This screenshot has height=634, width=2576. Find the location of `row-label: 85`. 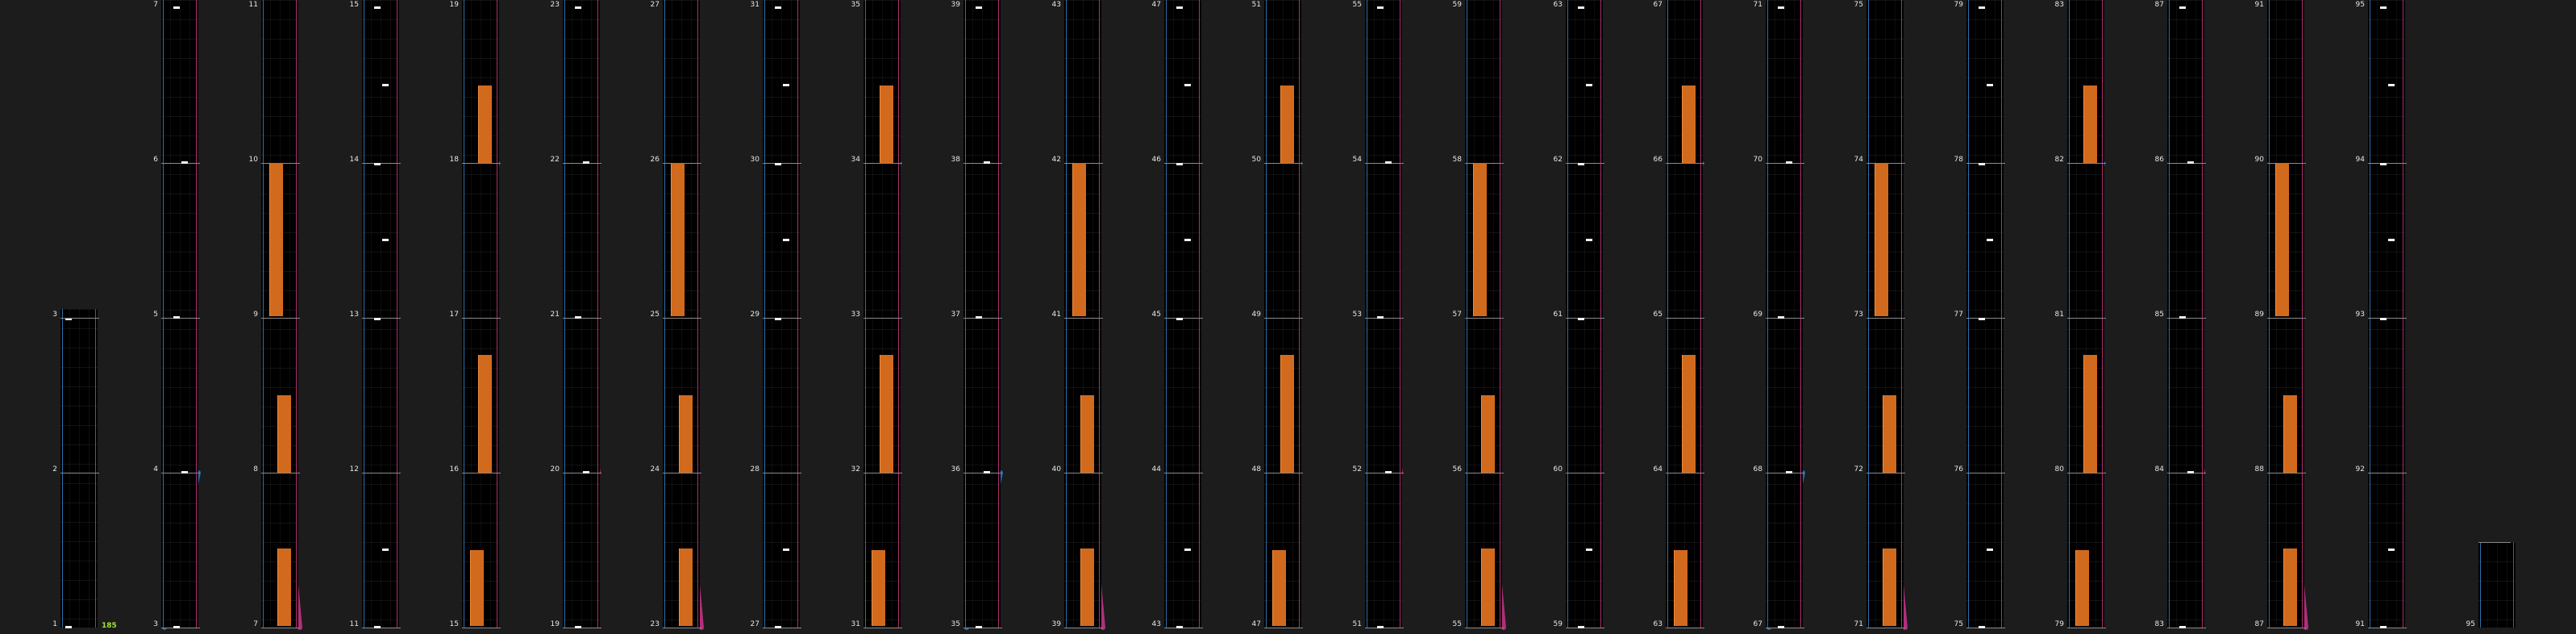

row-label: 85 is located at coordinates (2159, 315).